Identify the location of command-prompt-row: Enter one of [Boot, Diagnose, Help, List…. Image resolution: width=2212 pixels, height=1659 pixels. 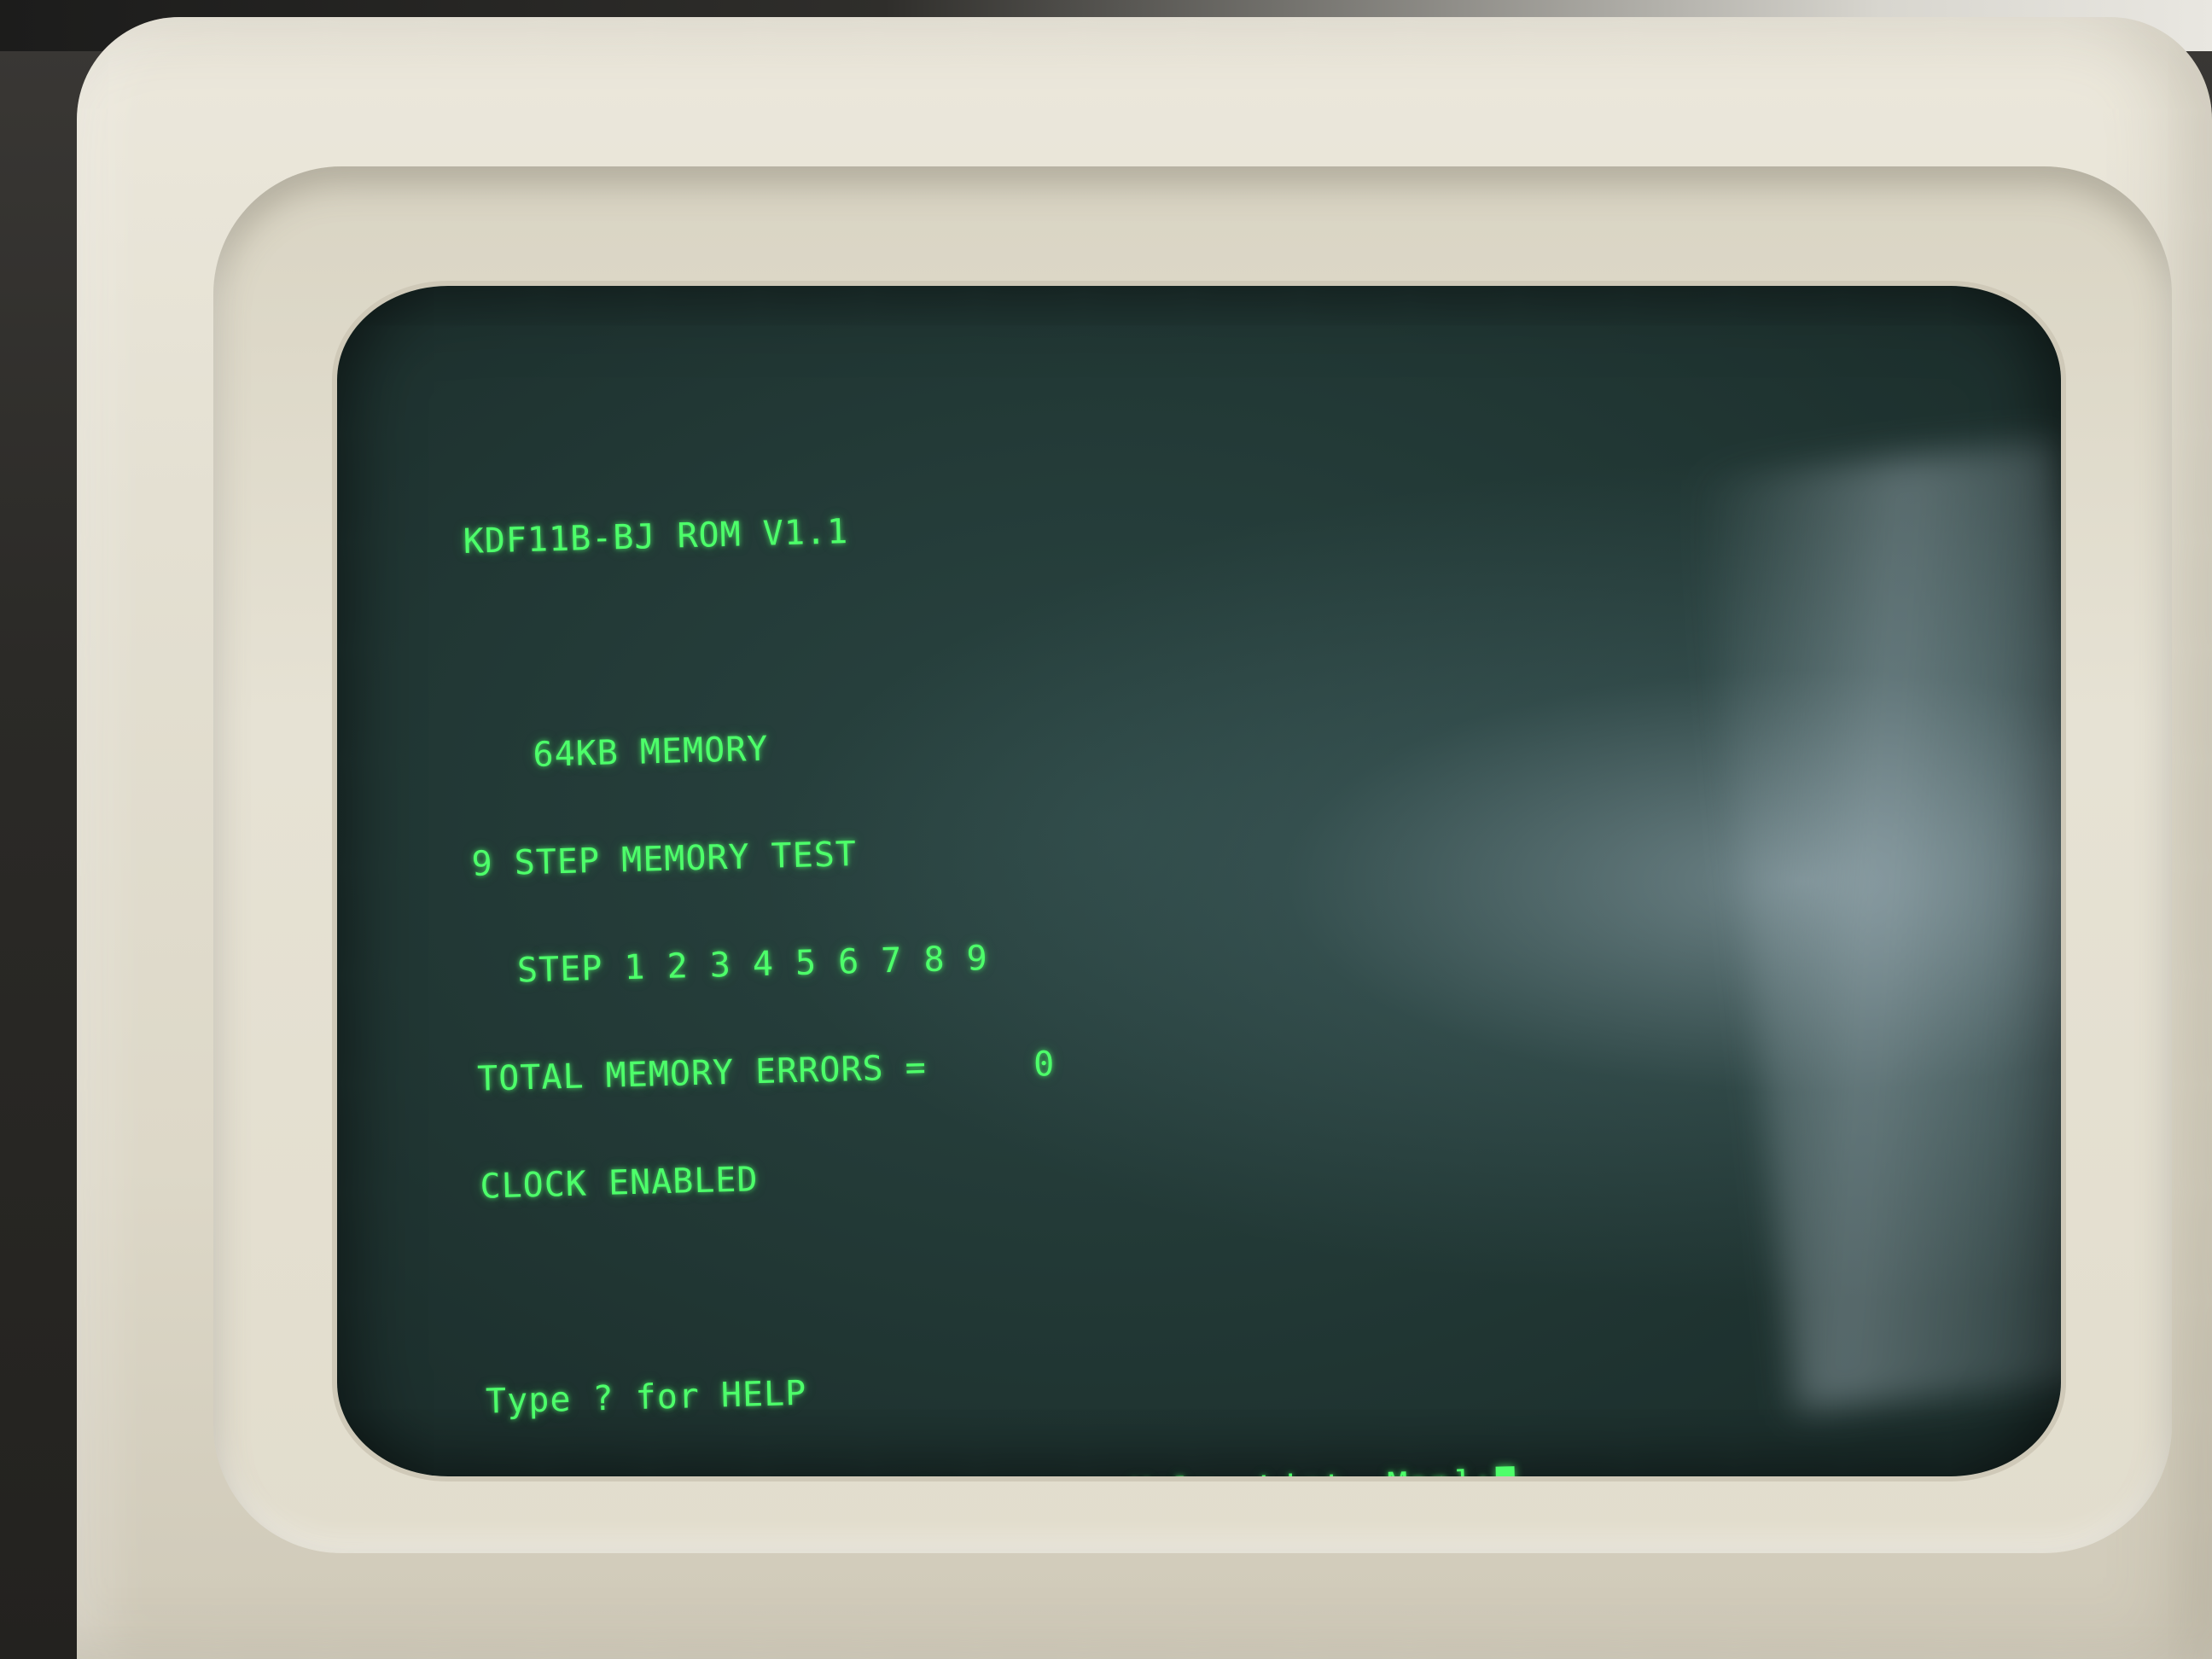
(1002, 1470).